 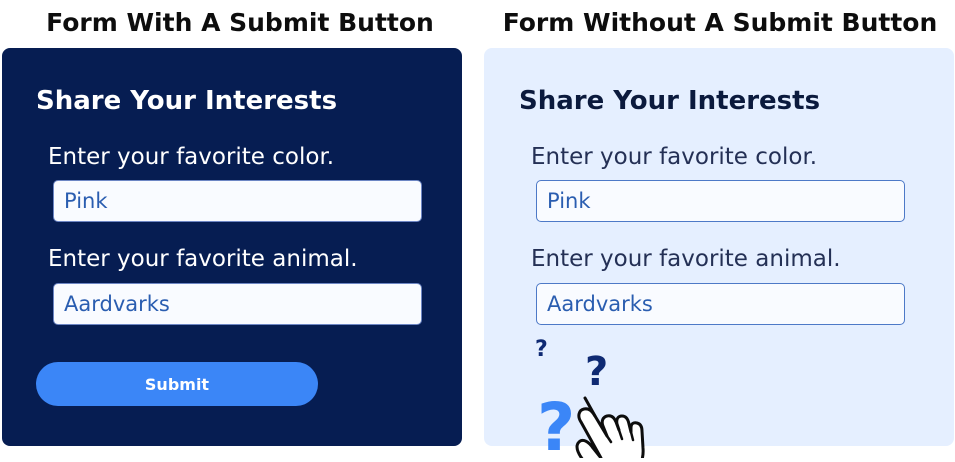 I want to click on submit-button: Submit, so click(x=177, y=384).